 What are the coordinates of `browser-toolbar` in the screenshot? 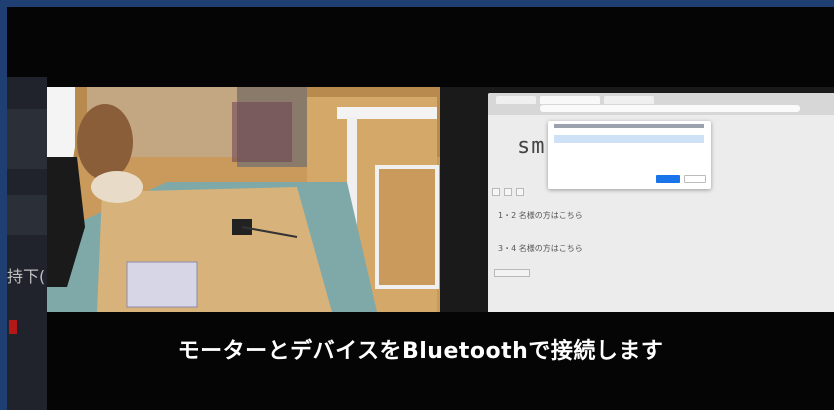 It's located at (661, 104).